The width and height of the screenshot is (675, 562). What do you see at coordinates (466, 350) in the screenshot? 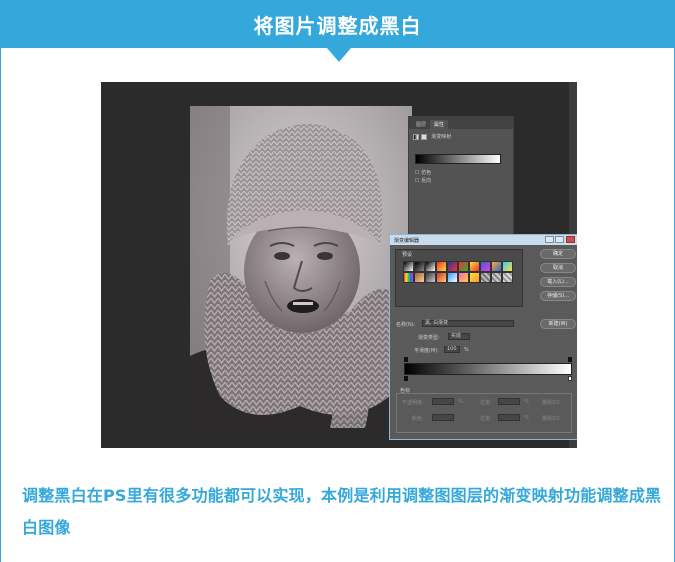
I see `smoothness-unit: %` at bounding box center [466, 350].